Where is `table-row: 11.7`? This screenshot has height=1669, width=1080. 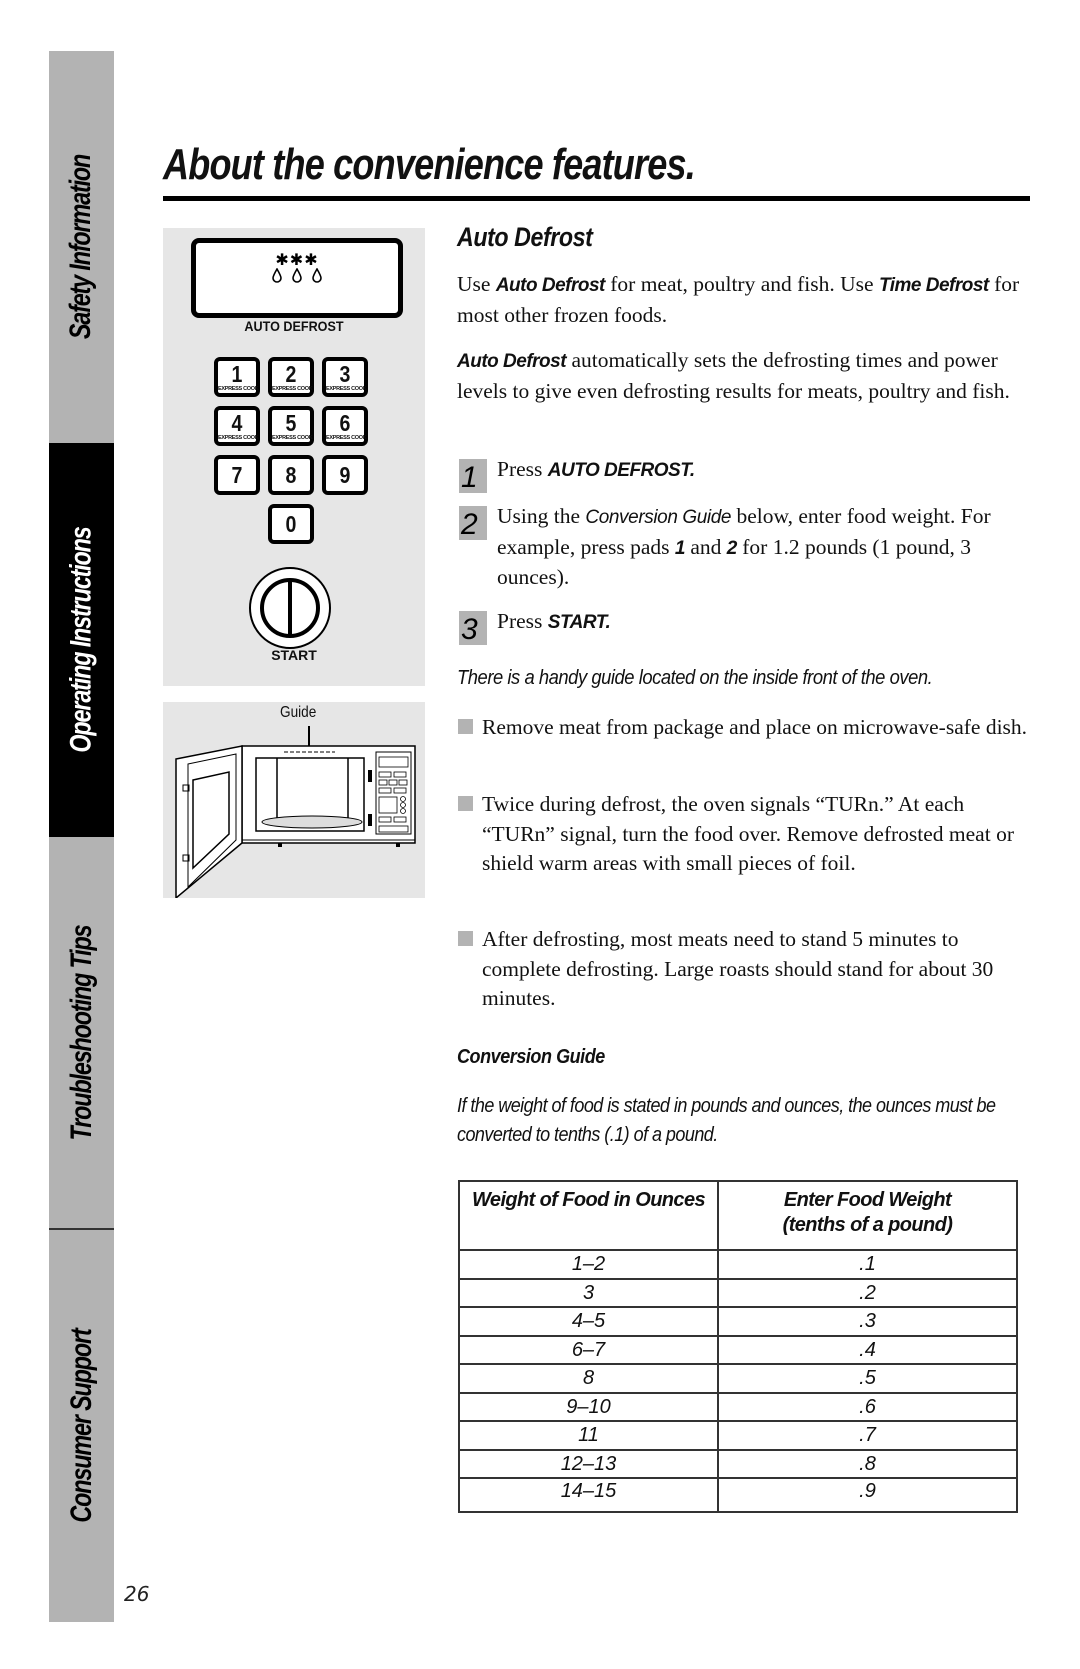
table-row: 11.7 is located at coordinates (738, 1435).